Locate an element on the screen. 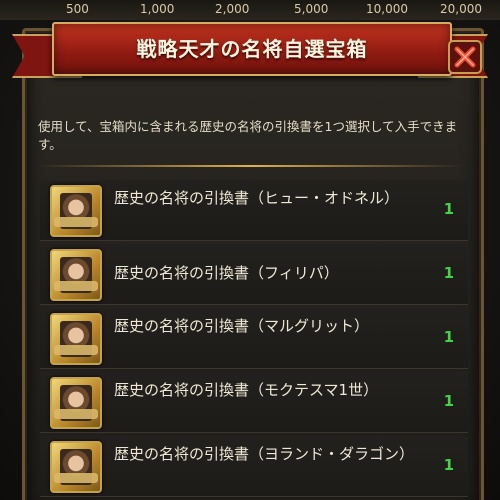 The height and width of the screenshot is (500, 500). gold-divider is located at coordinates (250, 166).